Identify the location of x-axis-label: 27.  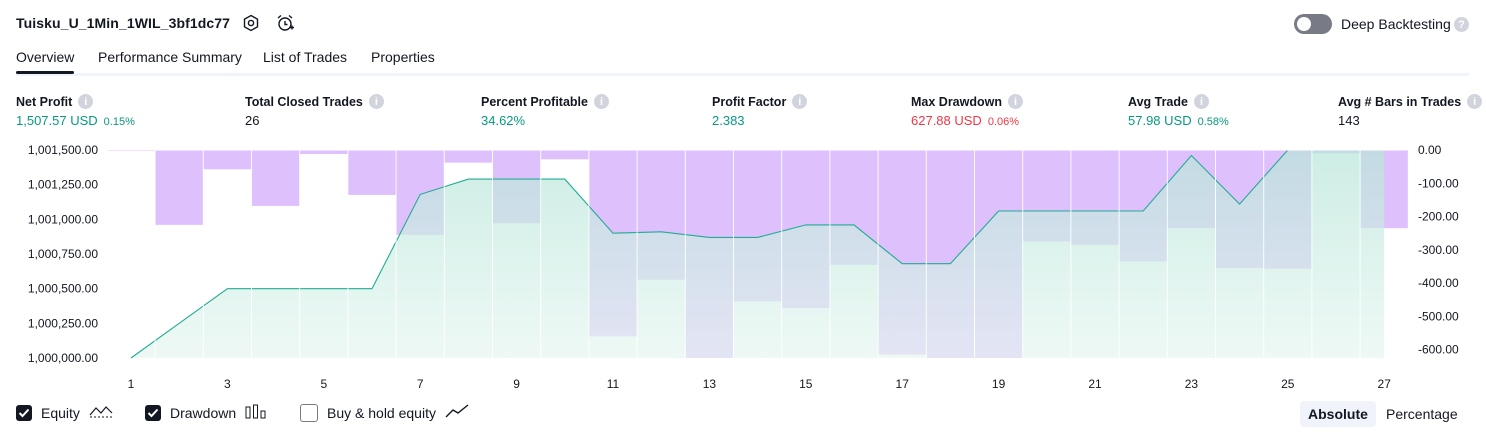
(1385, 384).